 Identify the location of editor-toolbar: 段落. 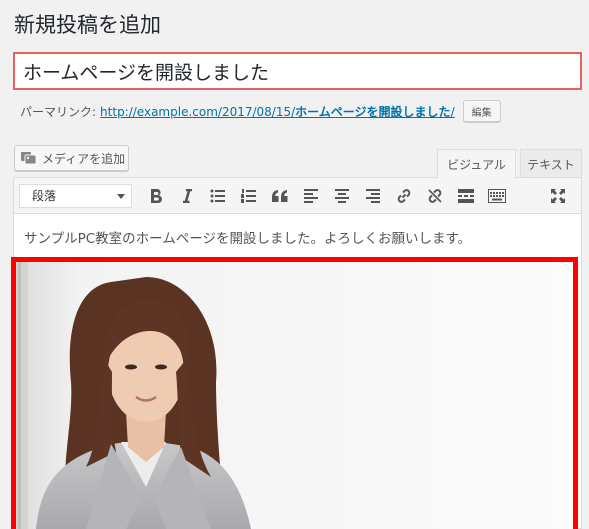
(297, 196).